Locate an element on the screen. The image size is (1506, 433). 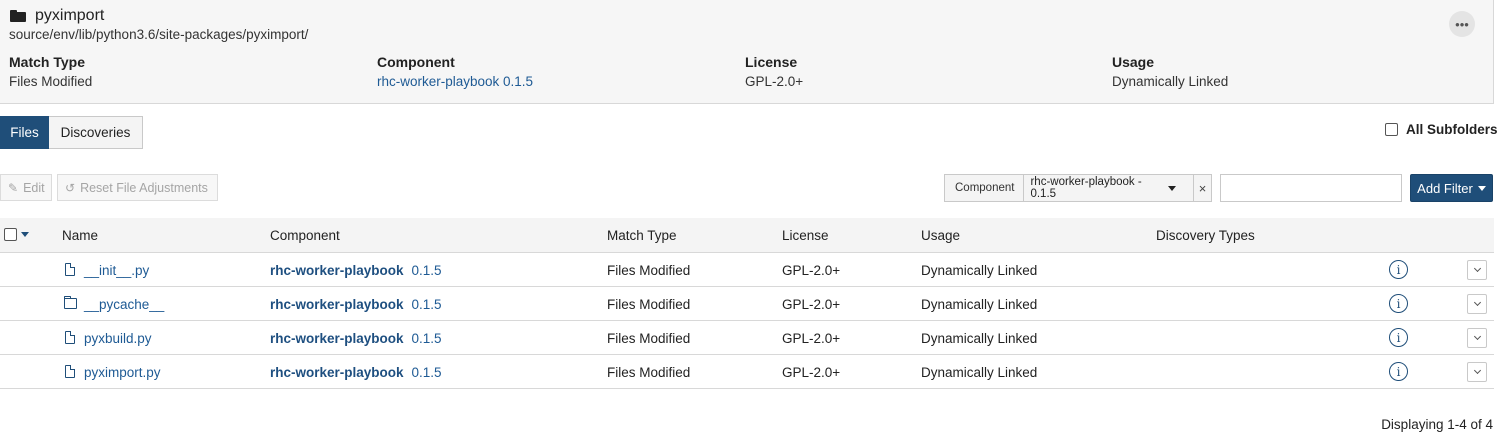
meta-component: Component rhc-worker-playbook 0.1.5 is located at coordinates (455, 71).